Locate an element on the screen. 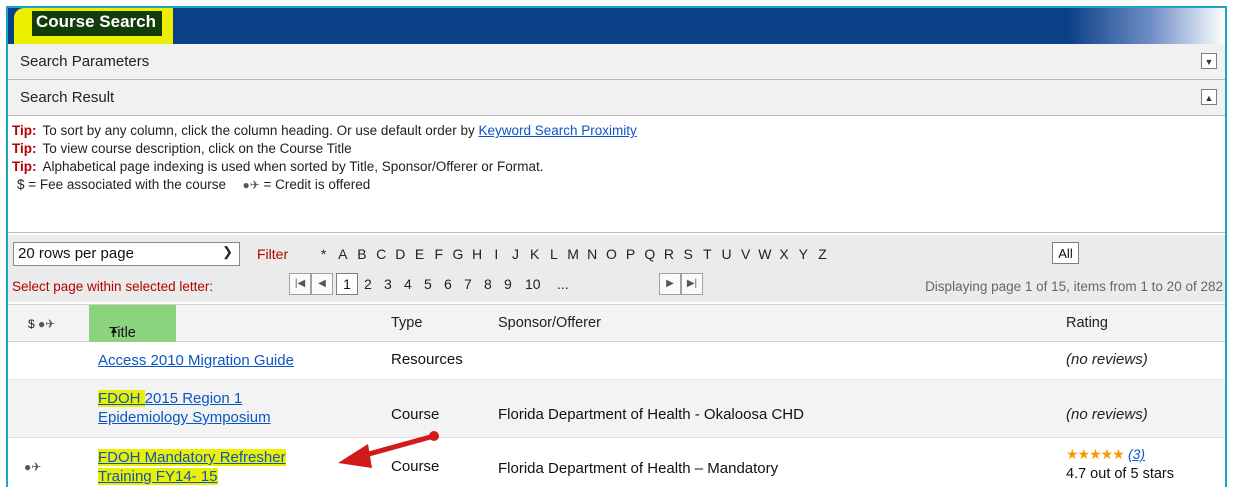 This screenshot has width=1233, height=487. first-page-icon: |◀ is located at coordinates (300, 284).